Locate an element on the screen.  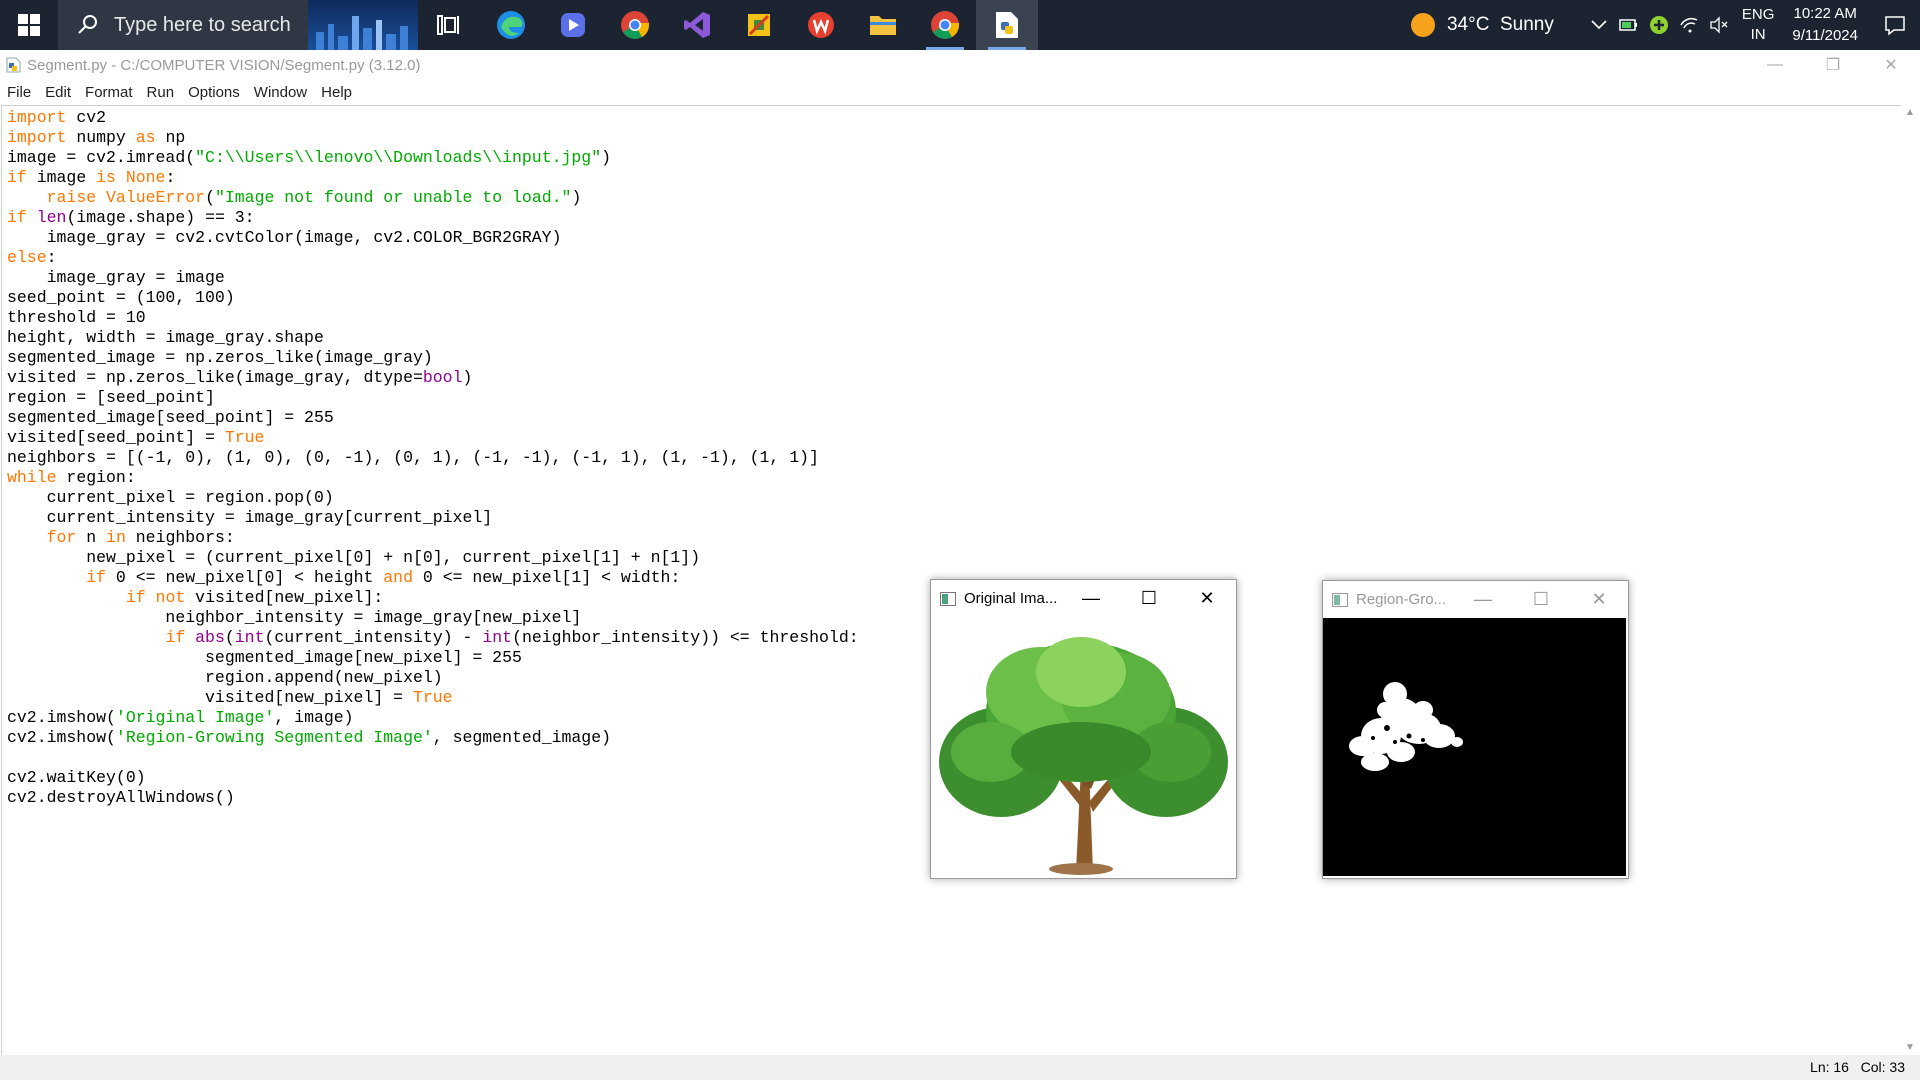
code-token: (image.shape) == 3: is located at coordinates (160, 217).